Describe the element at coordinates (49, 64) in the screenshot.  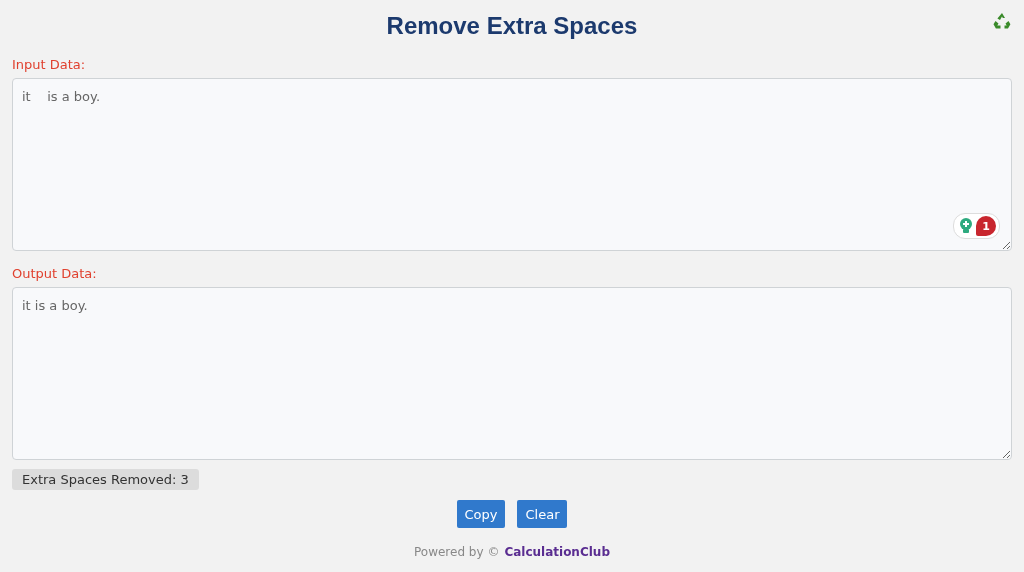
I see `input-label: Input Data:` at that location.